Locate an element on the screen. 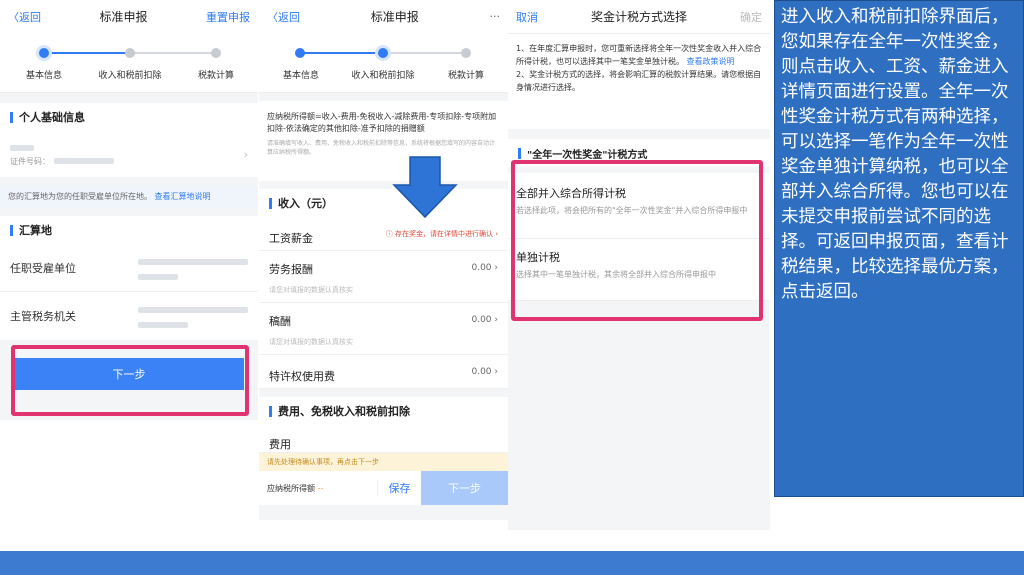 The image size is (1024, 575). highlight-box-options is located at coordinates (637, 240).